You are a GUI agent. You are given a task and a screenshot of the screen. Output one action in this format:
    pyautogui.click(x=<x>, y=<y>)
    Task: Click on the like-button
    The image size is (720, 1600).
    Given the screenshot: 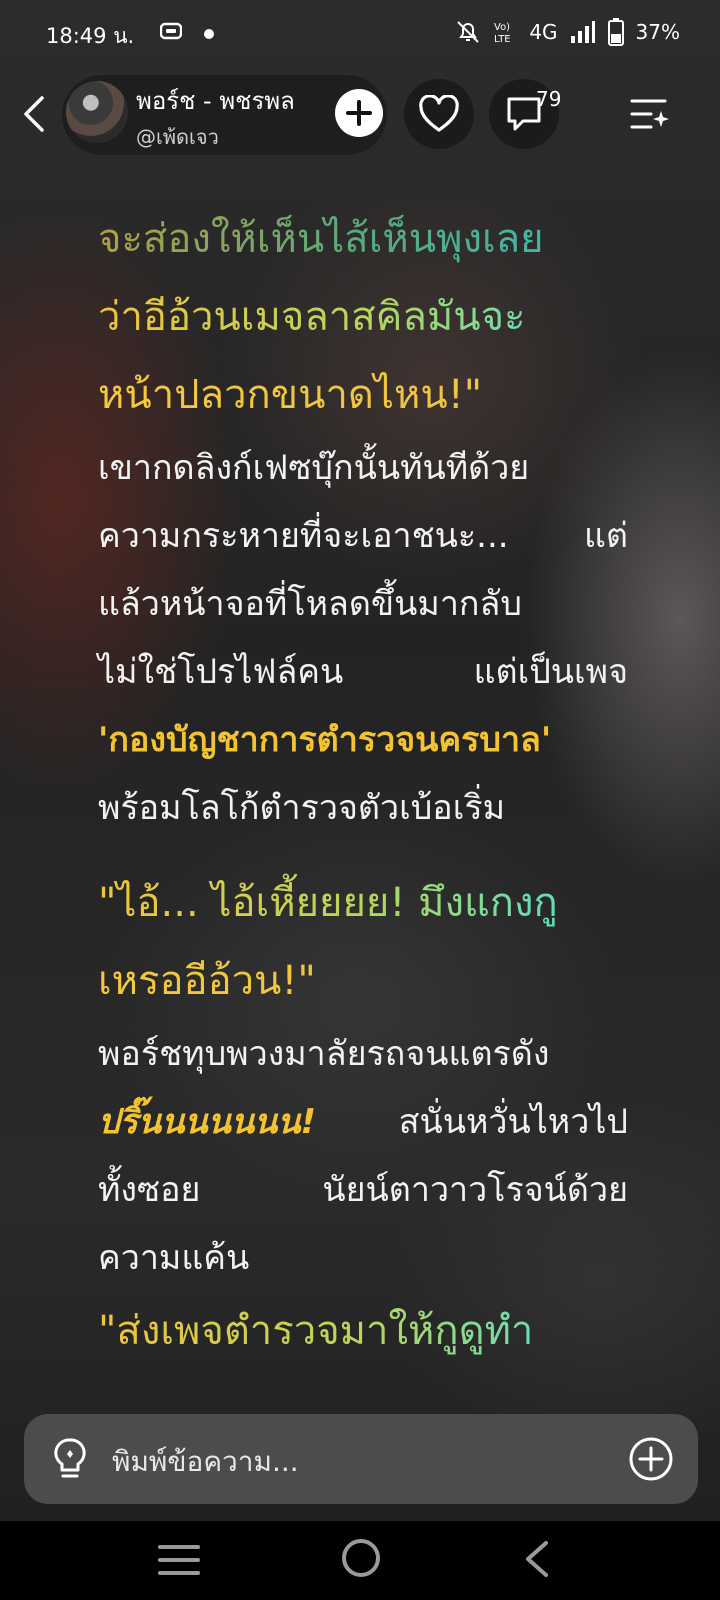 What is the action you would take?
    pyautogui.click(x=439, y=114)
    